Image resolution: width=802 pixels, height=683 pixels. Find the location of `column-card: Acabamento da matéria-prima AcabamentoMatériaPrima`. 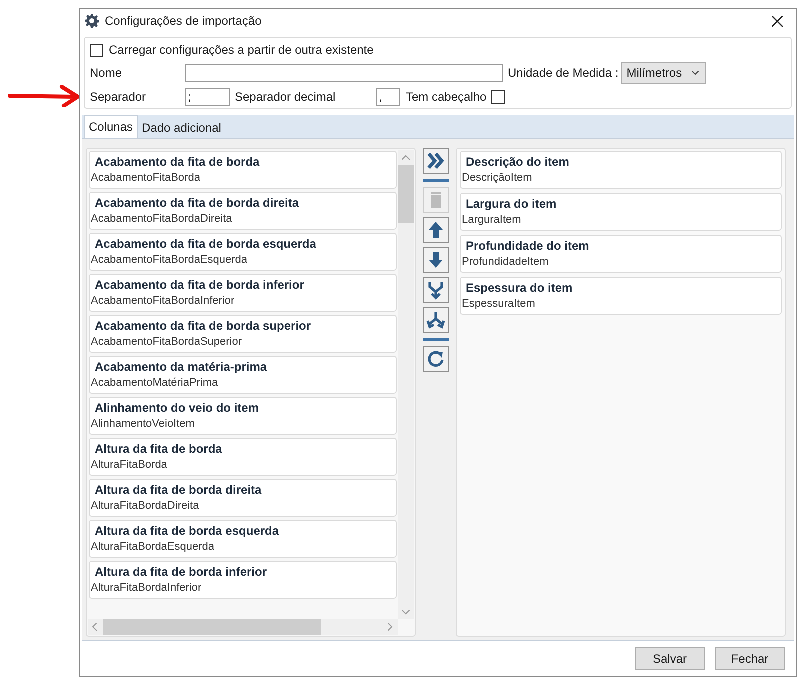

column-card: Acabamento da matéria-prima AcabamentoMatériaPrima is located at coordinates (243, 375).